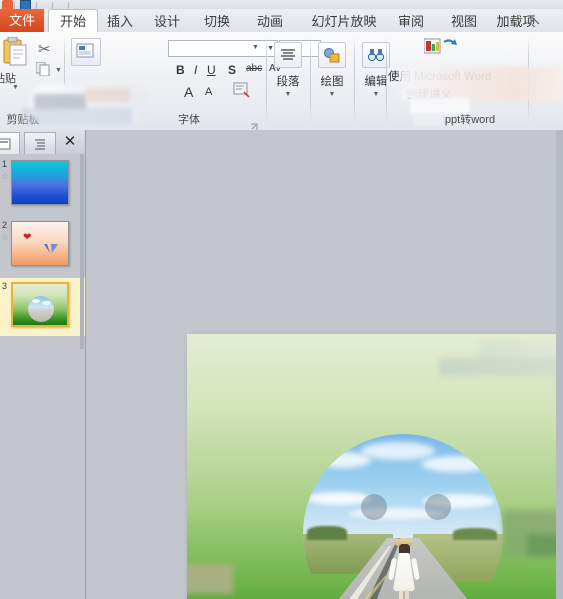 This screenshot has height=599, width=563. What do you see at coordinates (254, 124) in the screenshot?
I see `dialog-launcher-icon` at bounding box center [254, 124].